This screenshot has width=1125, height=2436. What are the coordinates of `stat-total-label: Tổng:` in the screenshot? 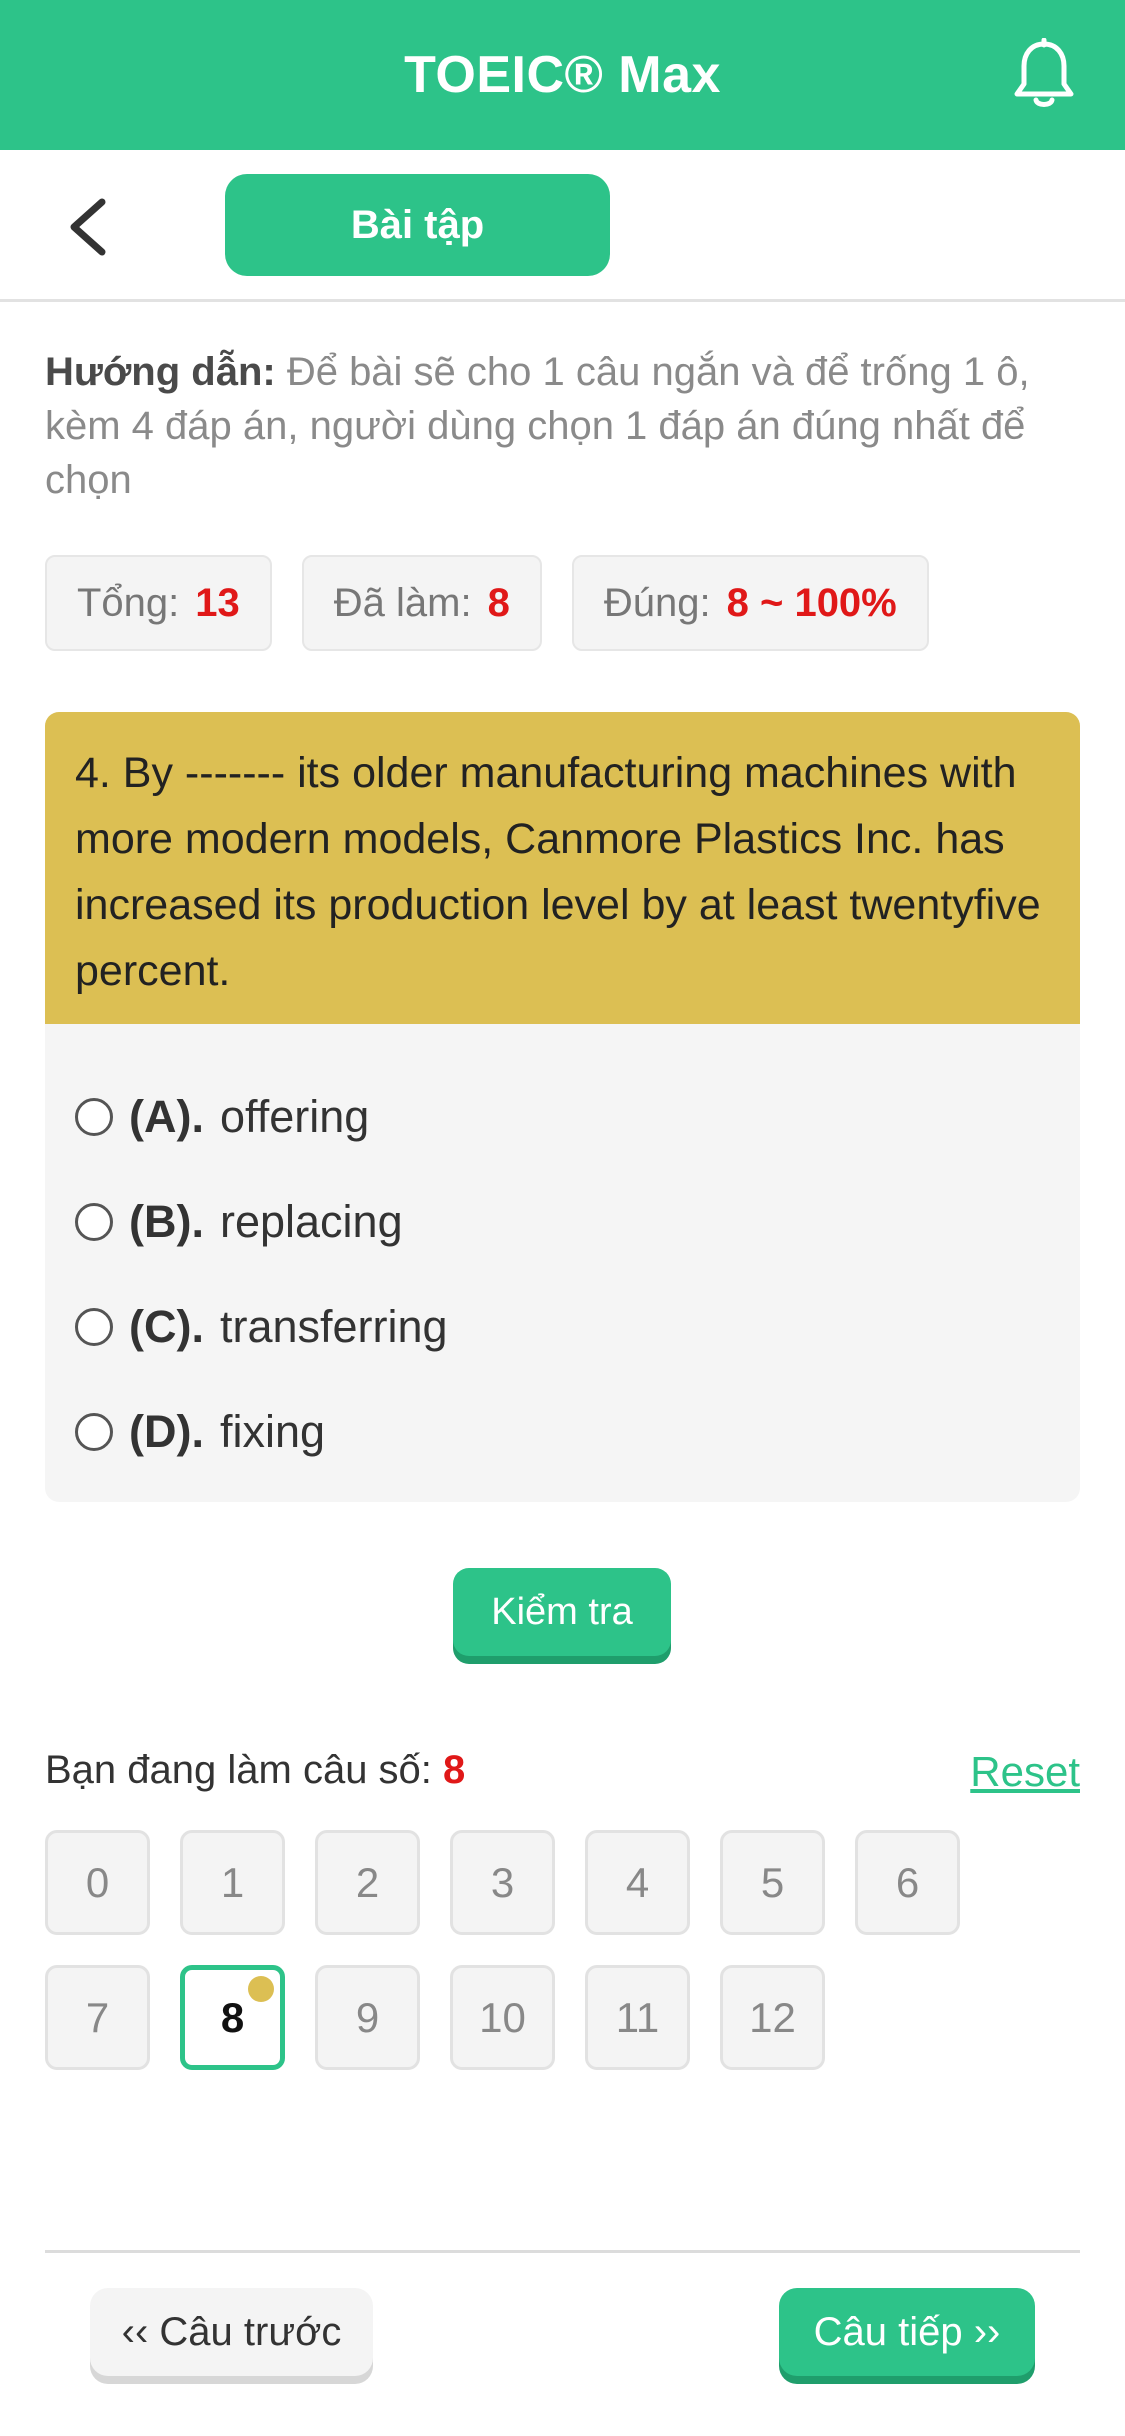 It's located at (128, 602).